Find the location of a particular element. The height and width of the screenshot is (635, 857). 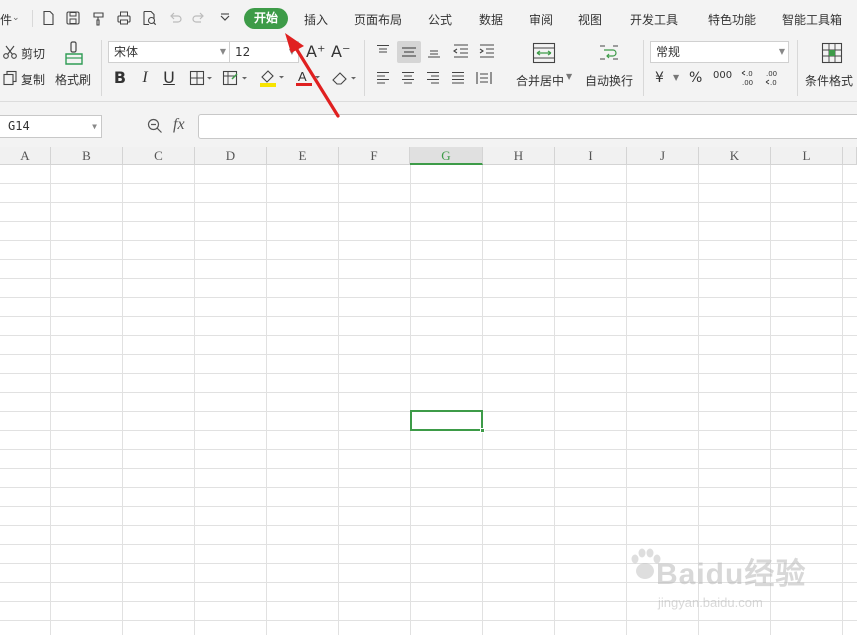

column-header: H is located at coordinates (519, 156).